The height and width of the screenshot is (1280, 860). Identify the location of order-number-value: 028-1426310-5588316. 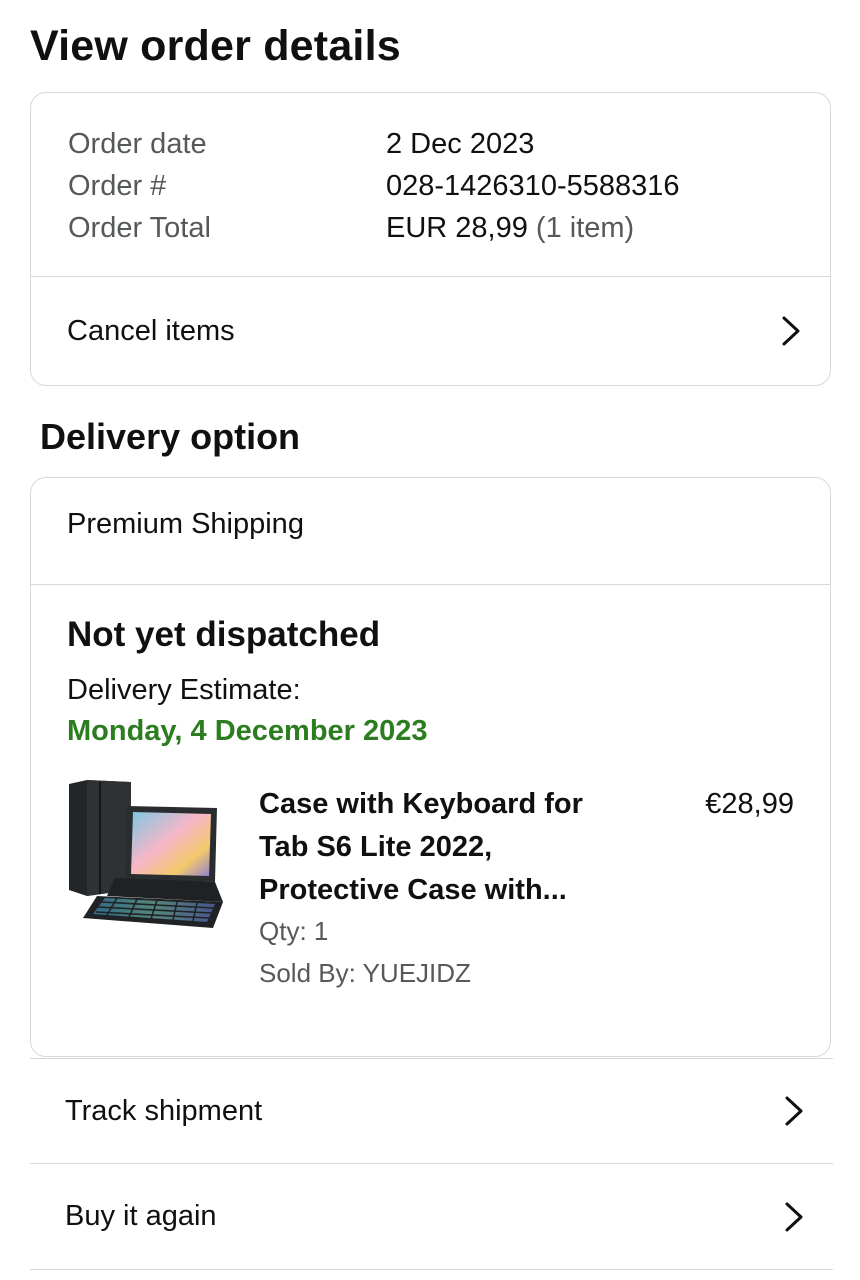
(533, 185).